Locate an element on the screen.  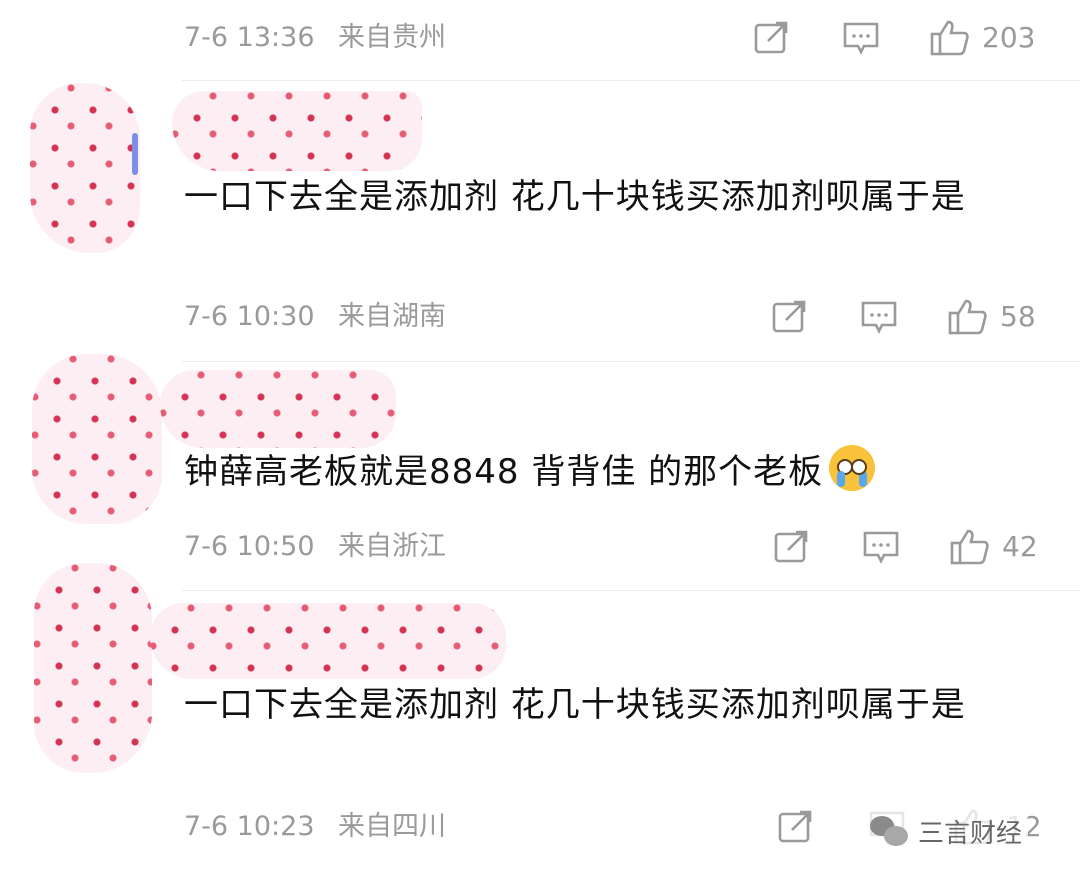
comment-location: 来自贵州 is located at coordinates (392, 37).